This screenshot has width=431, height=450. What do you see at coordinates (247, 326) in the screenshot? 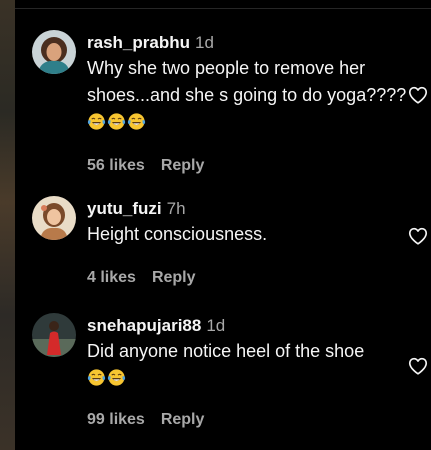
I see `comment-header: snehapujari88 1d` at bounding box center [247, 326].